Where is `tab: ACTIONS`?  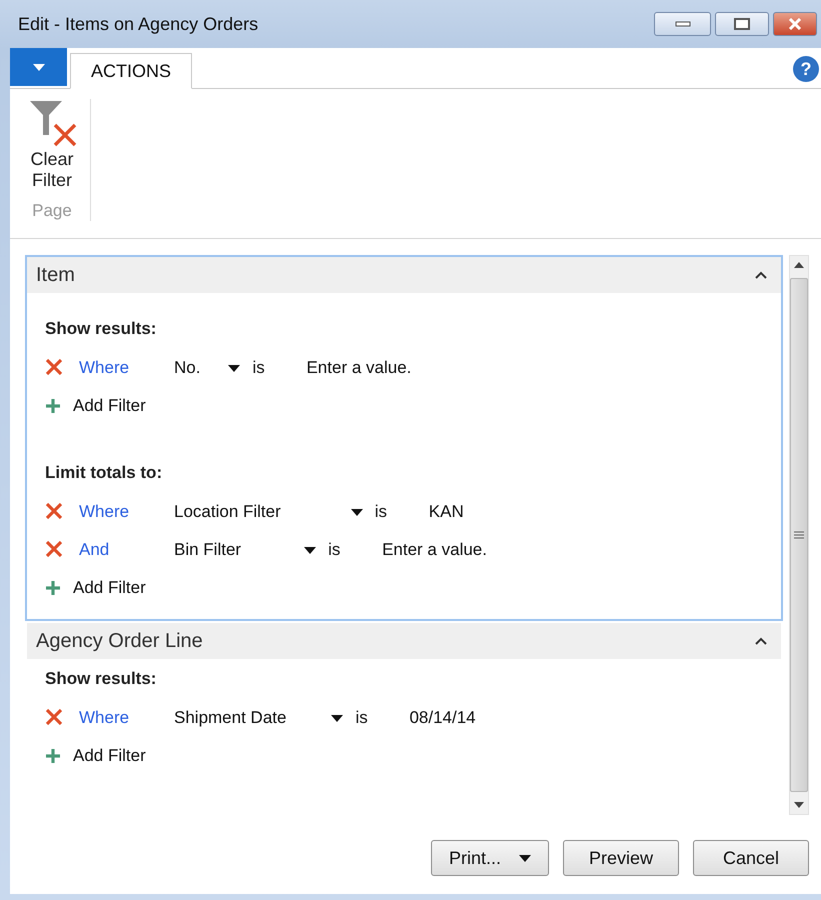
tab: ACTIONS is located at coordinates (131, 71).